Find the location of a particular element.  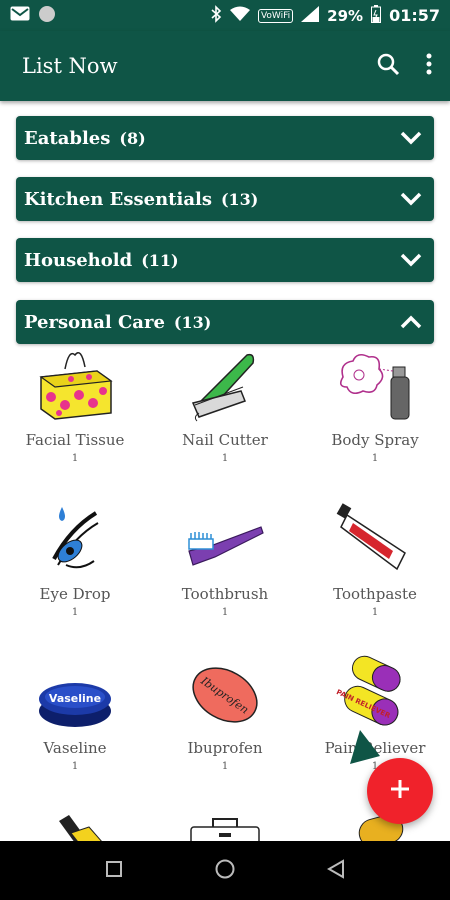

gmail-icon is located at coordinates (20, 15).